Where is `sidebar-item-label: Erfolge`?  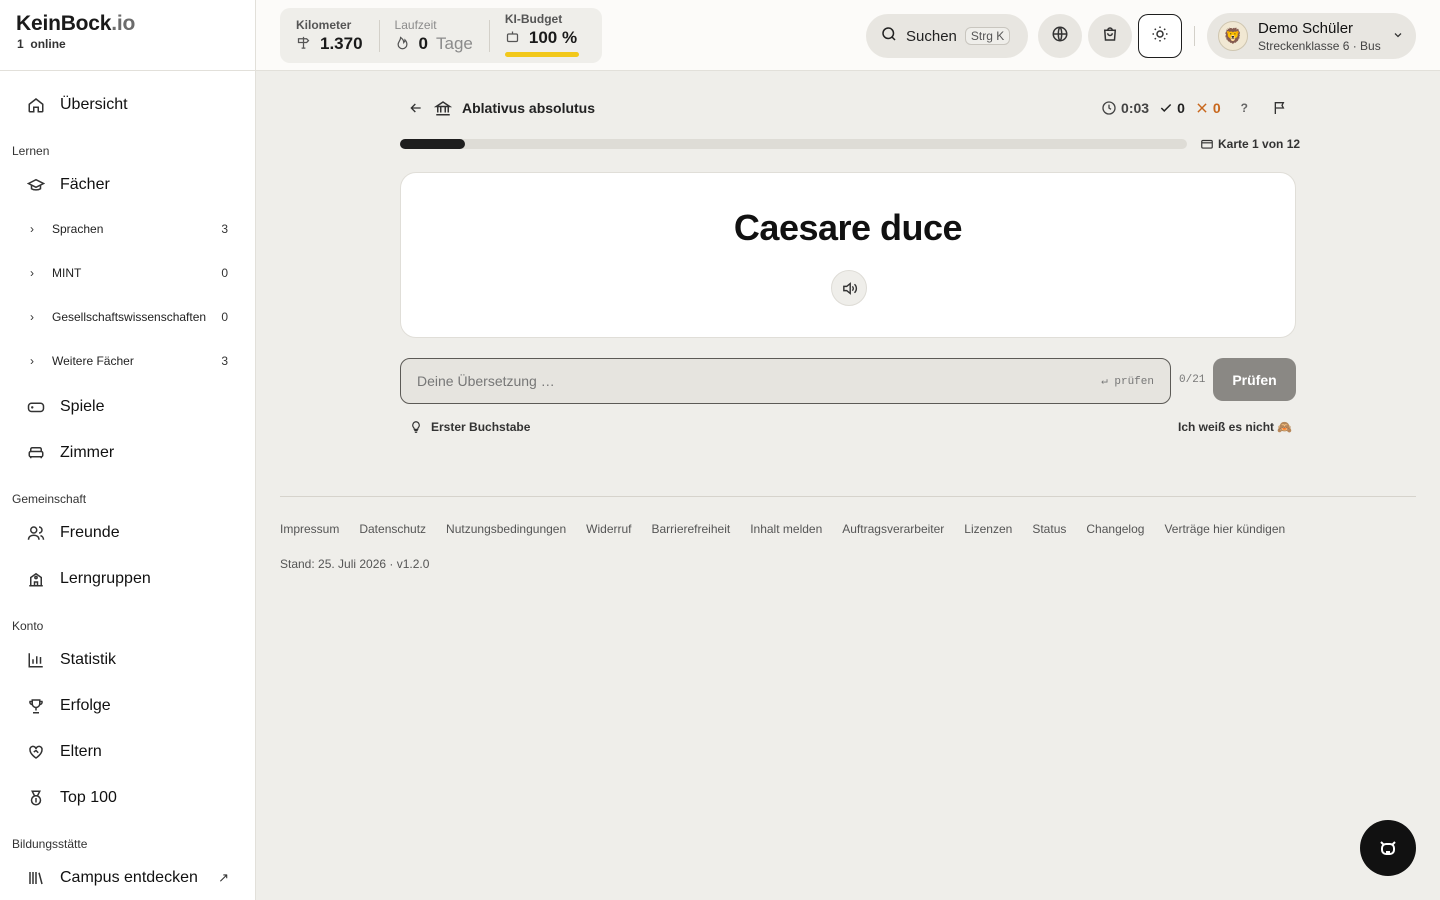
sidebar-item-label: Erfolge is located at coordinates (85, 705).